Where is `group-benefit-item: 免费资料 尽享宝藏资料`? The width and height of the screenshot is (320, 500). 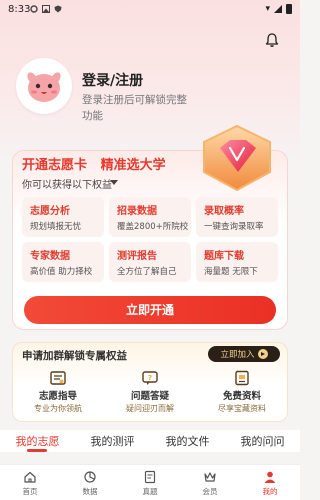
group-benefit-item: 免费资料 尽享宝藏资料 is located at coordinates (242, 392).